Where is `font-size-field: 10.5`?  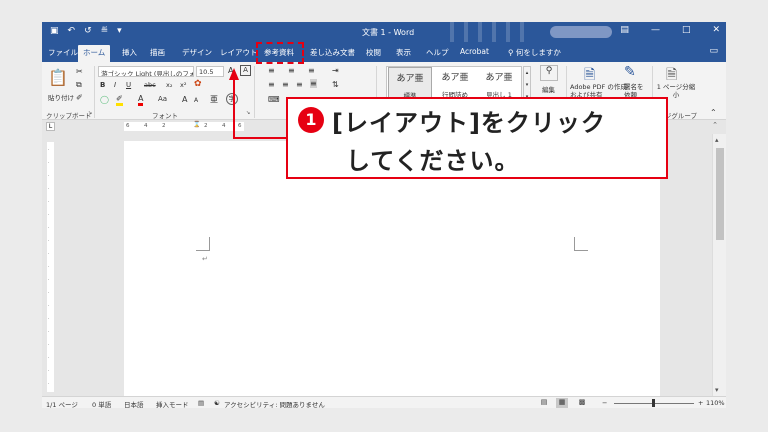 font-size-field: 10.5 is located at coordinates (210, 71).